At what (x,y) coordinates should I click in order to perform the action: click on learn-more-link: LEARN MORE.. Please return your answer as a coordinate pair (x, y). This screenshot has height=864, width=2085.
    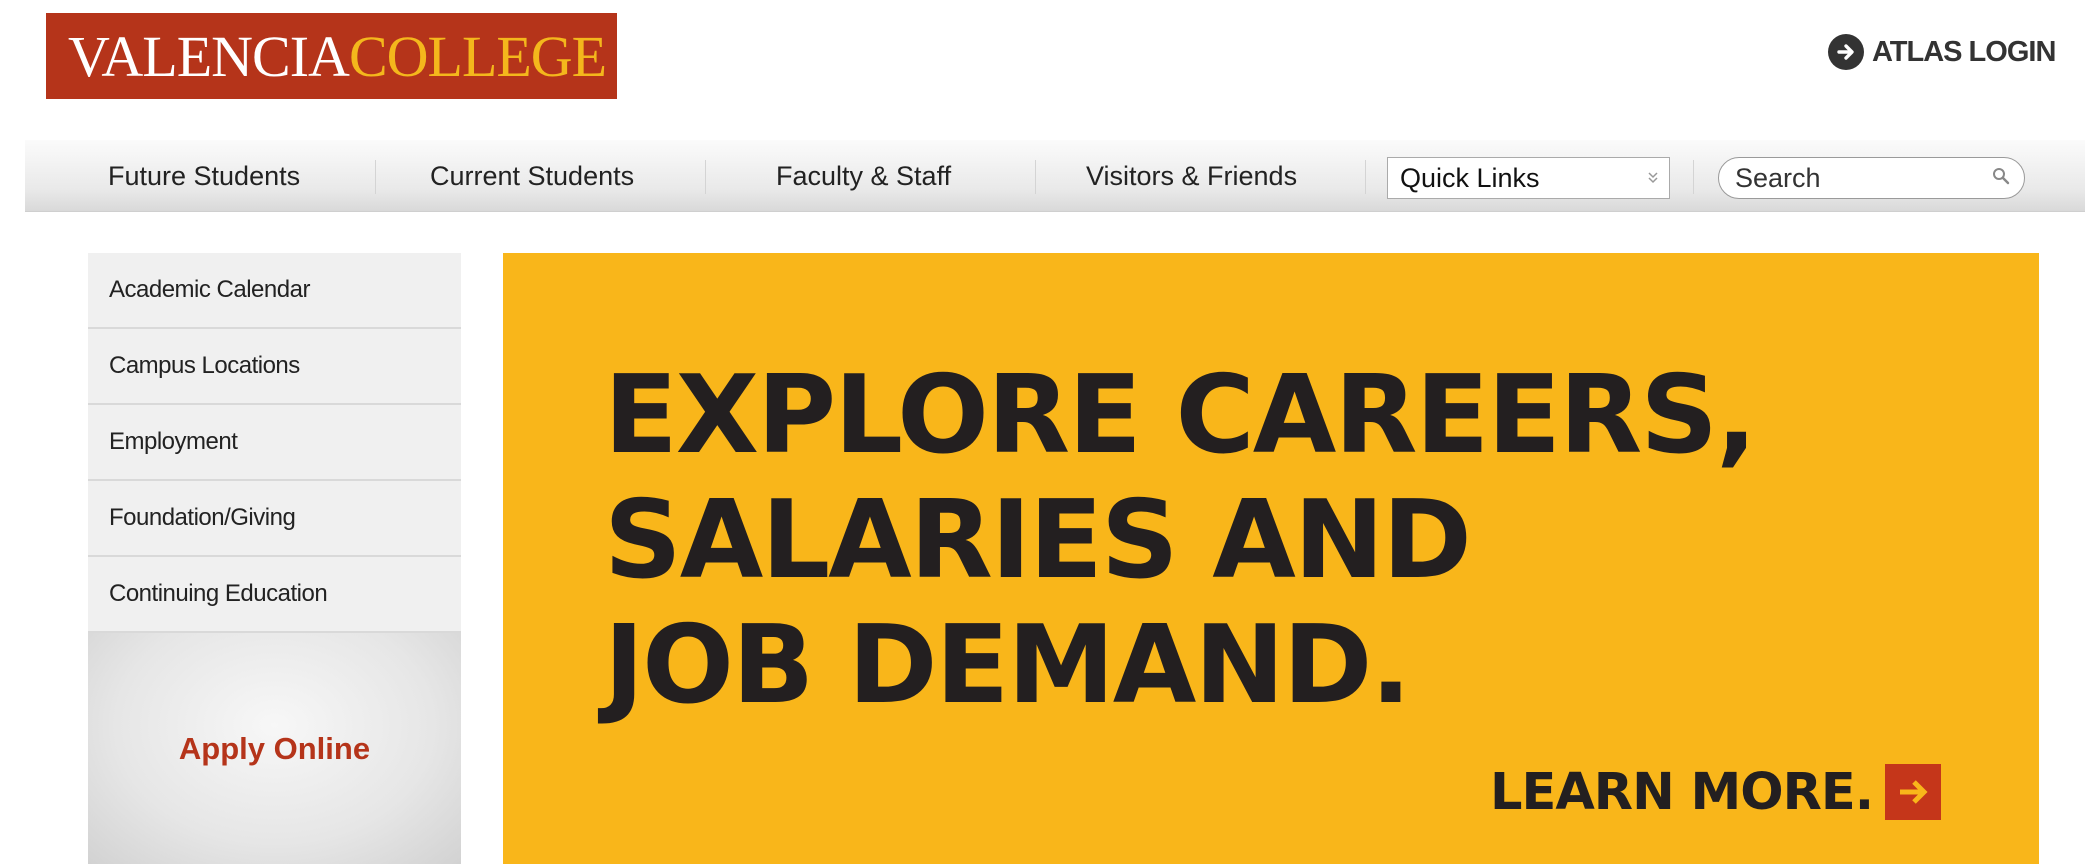
    Looking at the image, I should click on (1716, 792).